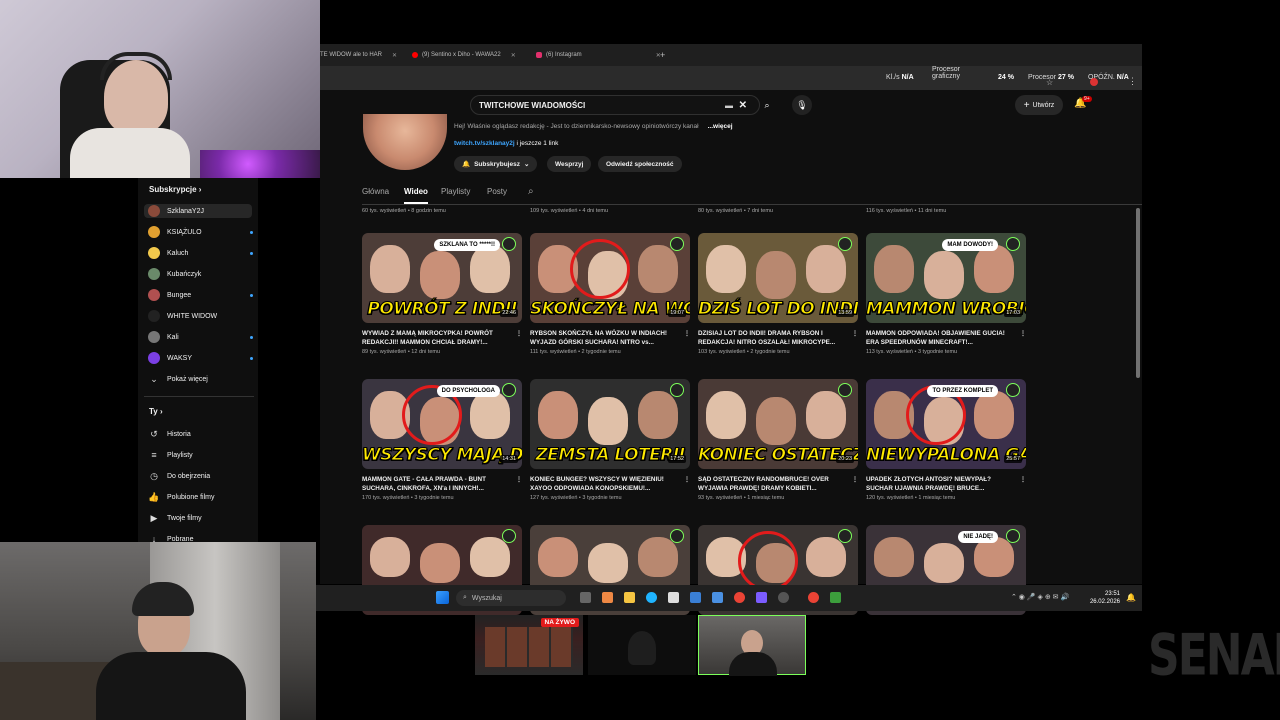 The image size is (1280, 720). I want to click on video-thumbnail: SKOŃCZYŁ NA WÓZKU 19:07, so click(610, 278).